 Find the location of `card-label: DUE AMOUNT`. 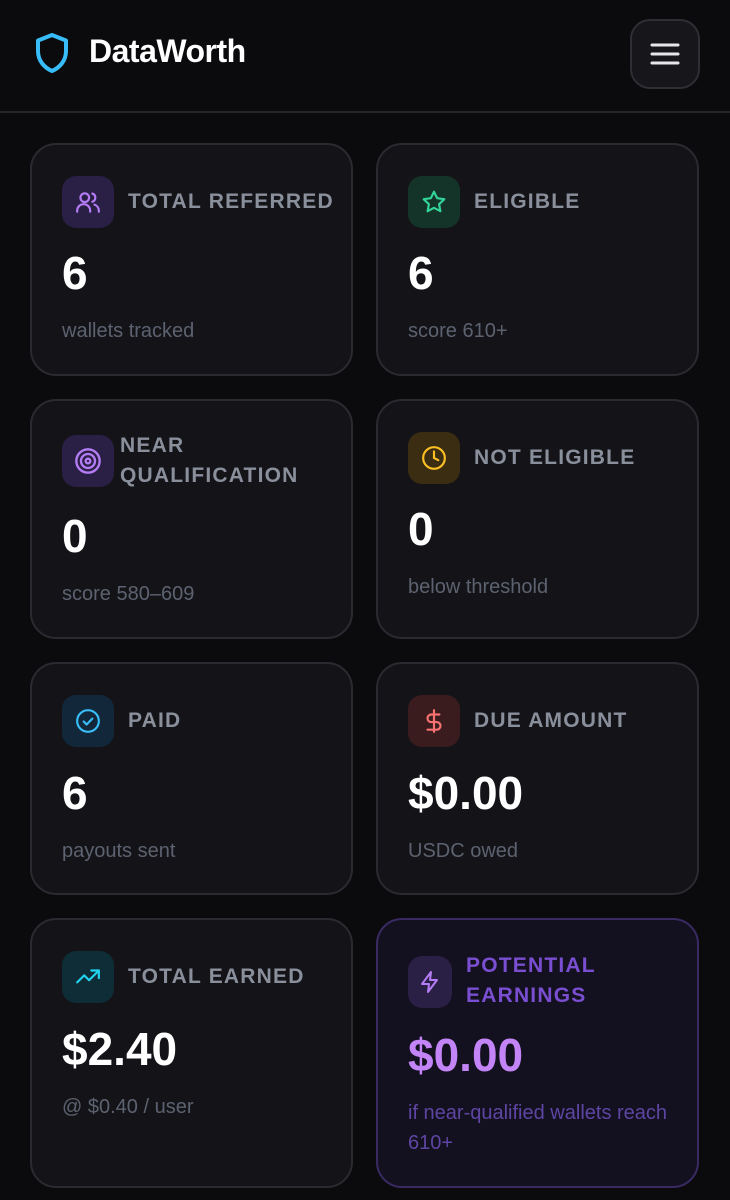

card-label: DUE AMOUNT is located at coordinates (551, 720).